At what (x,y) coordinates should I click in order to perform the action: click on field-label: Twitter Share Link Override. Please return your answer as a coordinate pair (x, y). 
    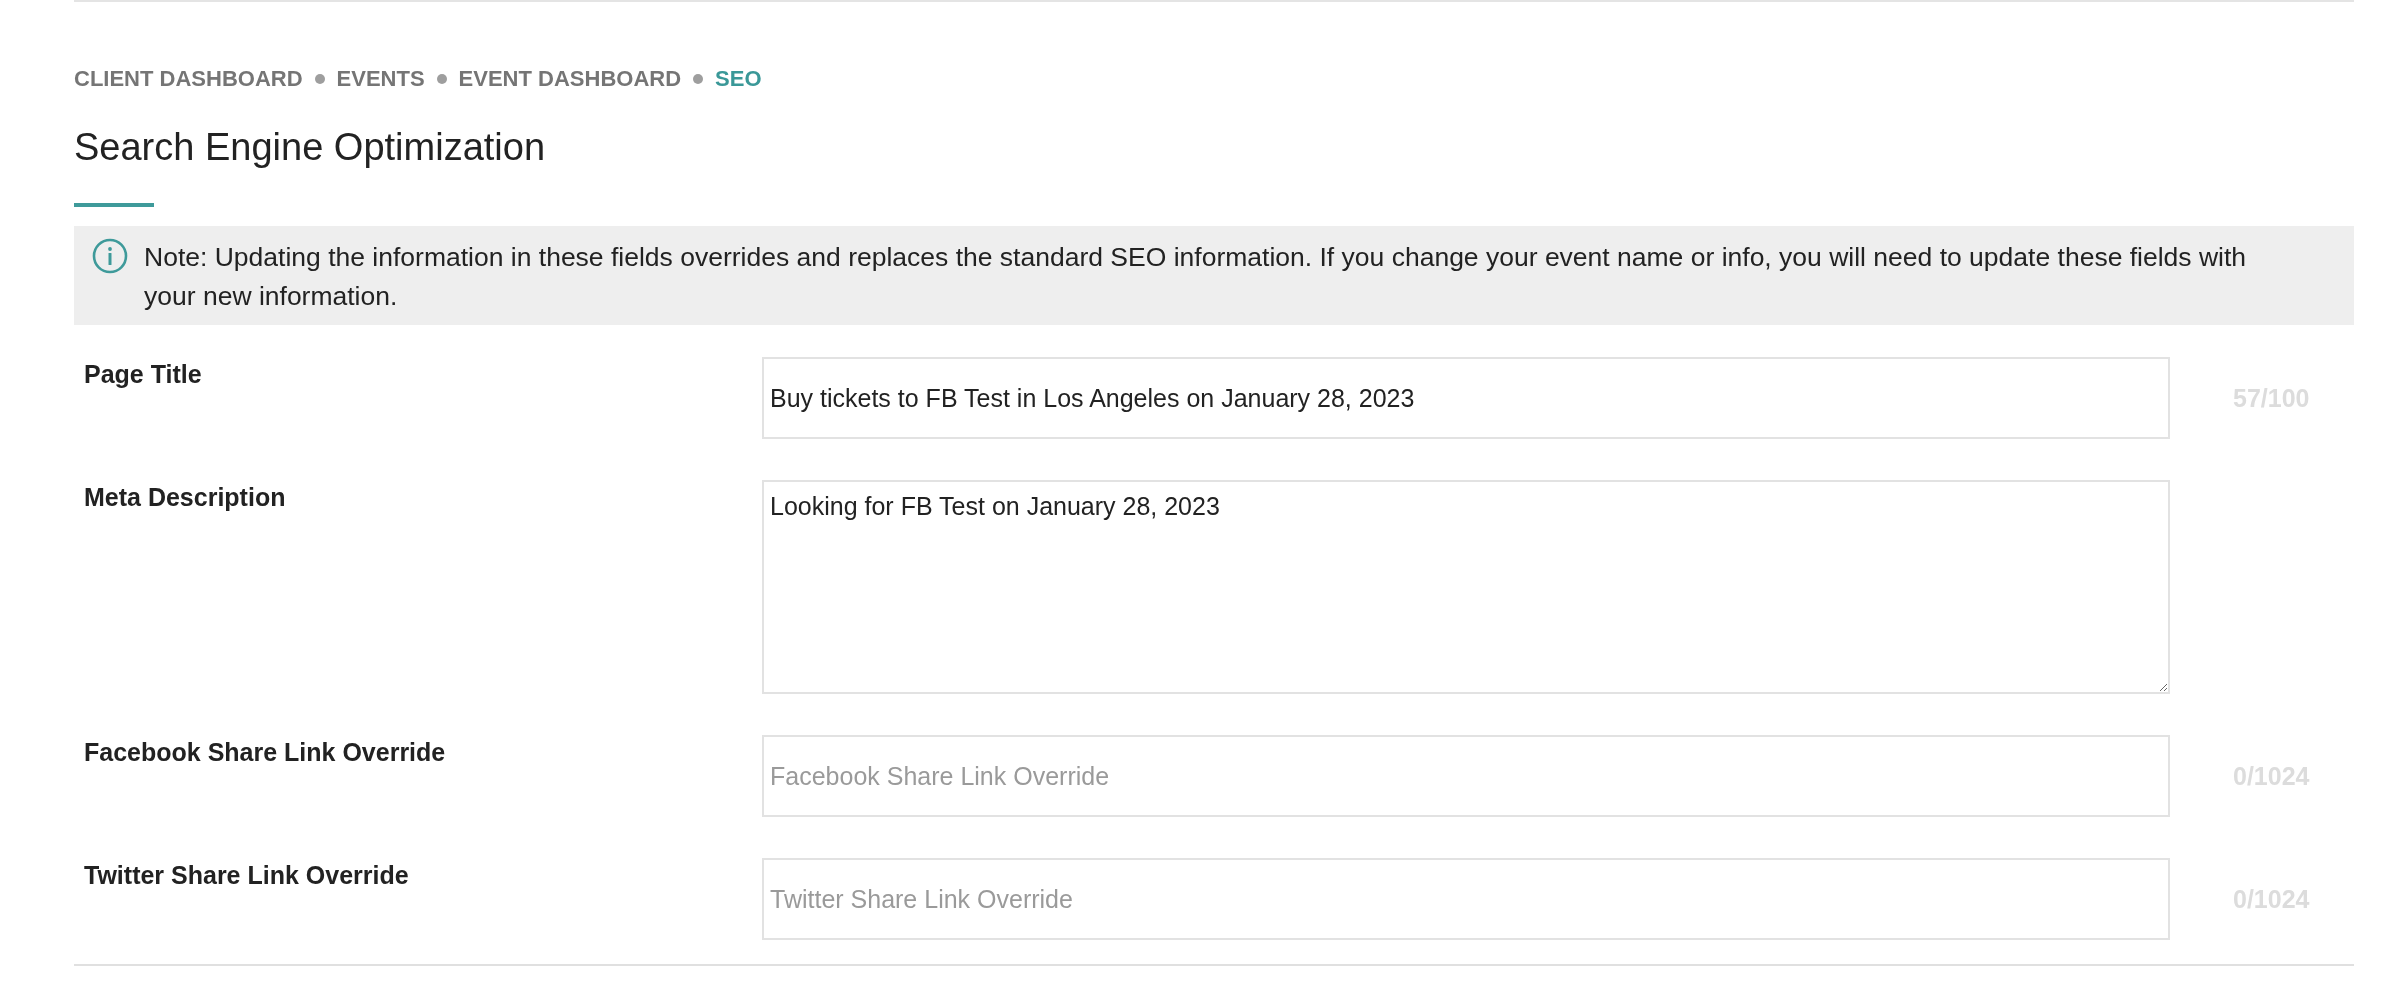
    Looking at the image, I should click on (246, 875).